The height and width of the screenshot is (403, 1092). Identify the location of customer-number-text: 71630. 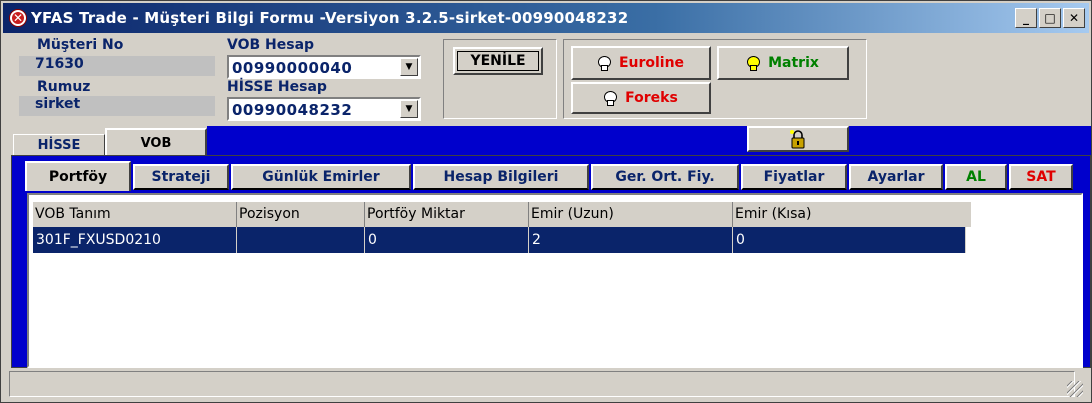
(59, 64).